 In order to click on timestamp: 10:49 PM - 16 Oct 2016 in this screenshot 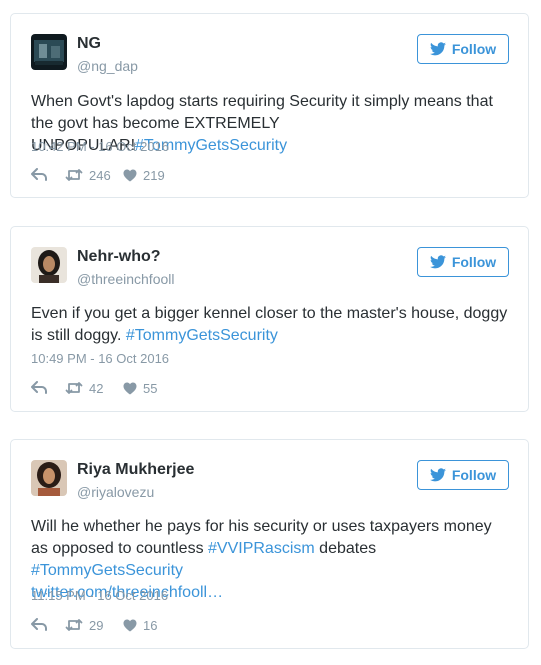, I will do `click(100, 358)`.